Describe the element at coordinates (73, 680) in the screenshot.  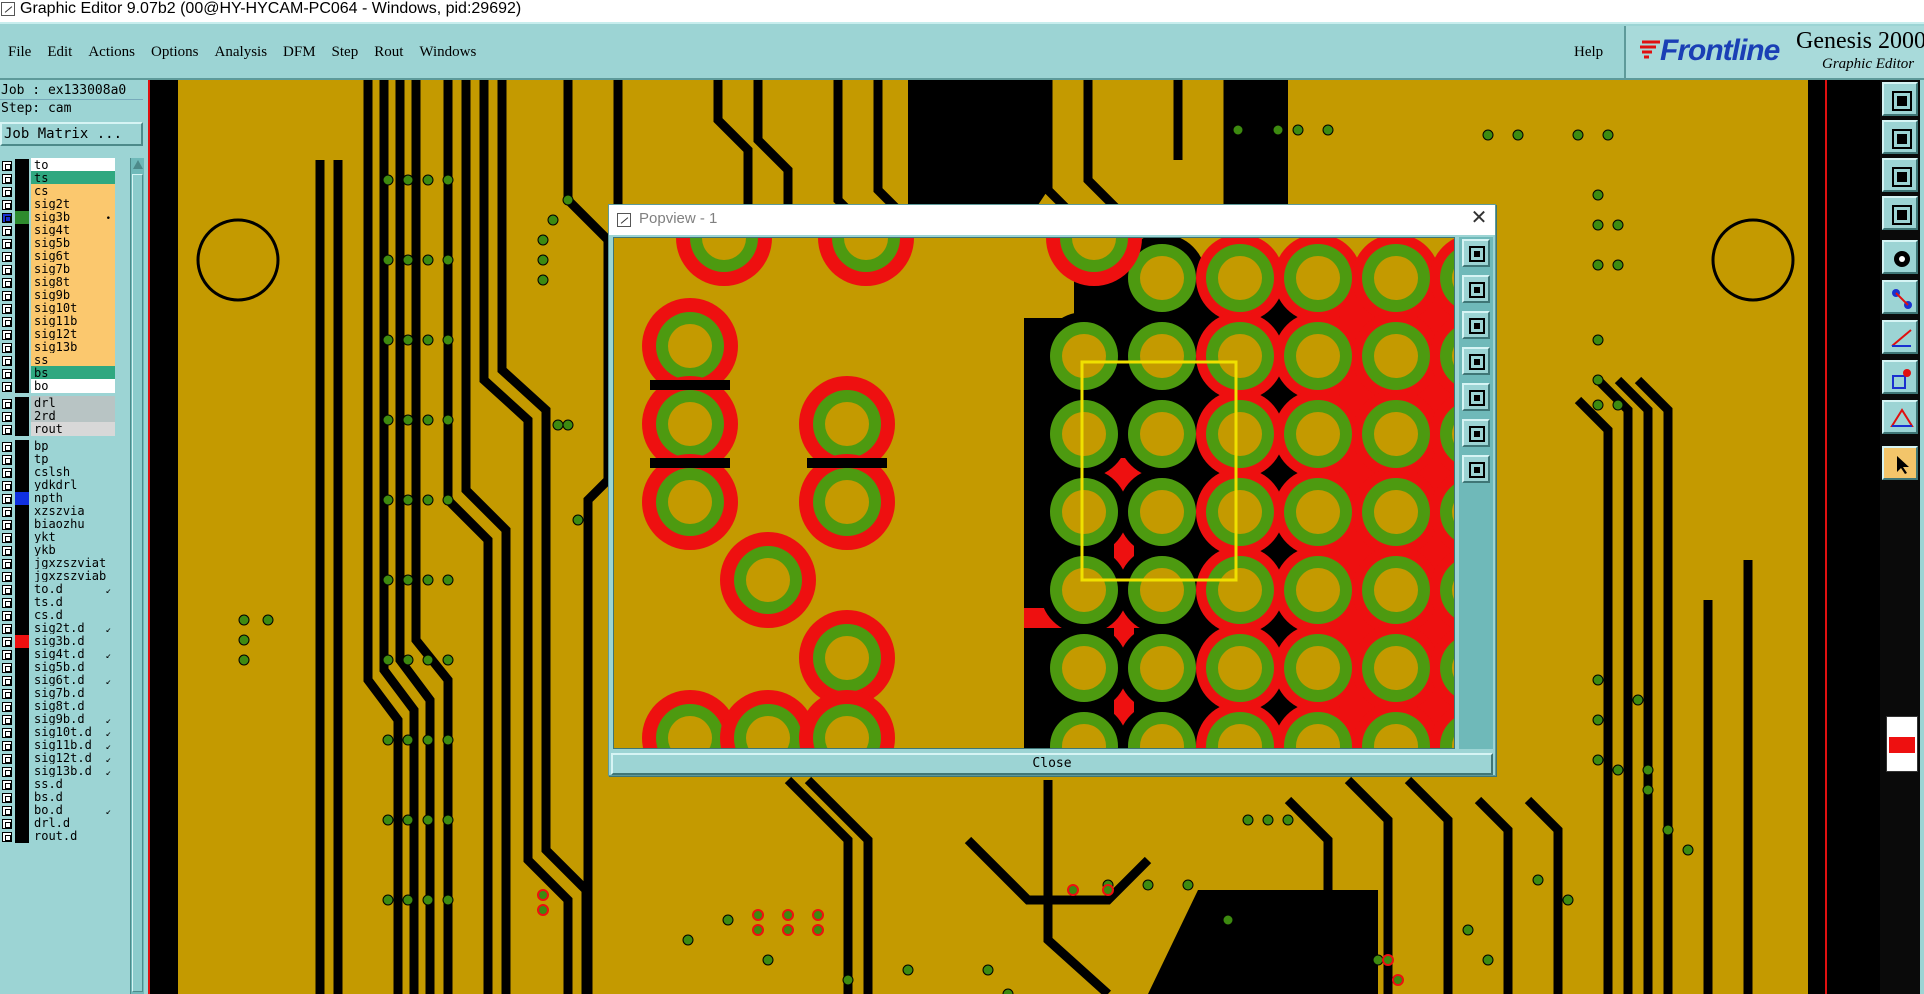
I see `layer-name: sig6t.d ↙` at that location.